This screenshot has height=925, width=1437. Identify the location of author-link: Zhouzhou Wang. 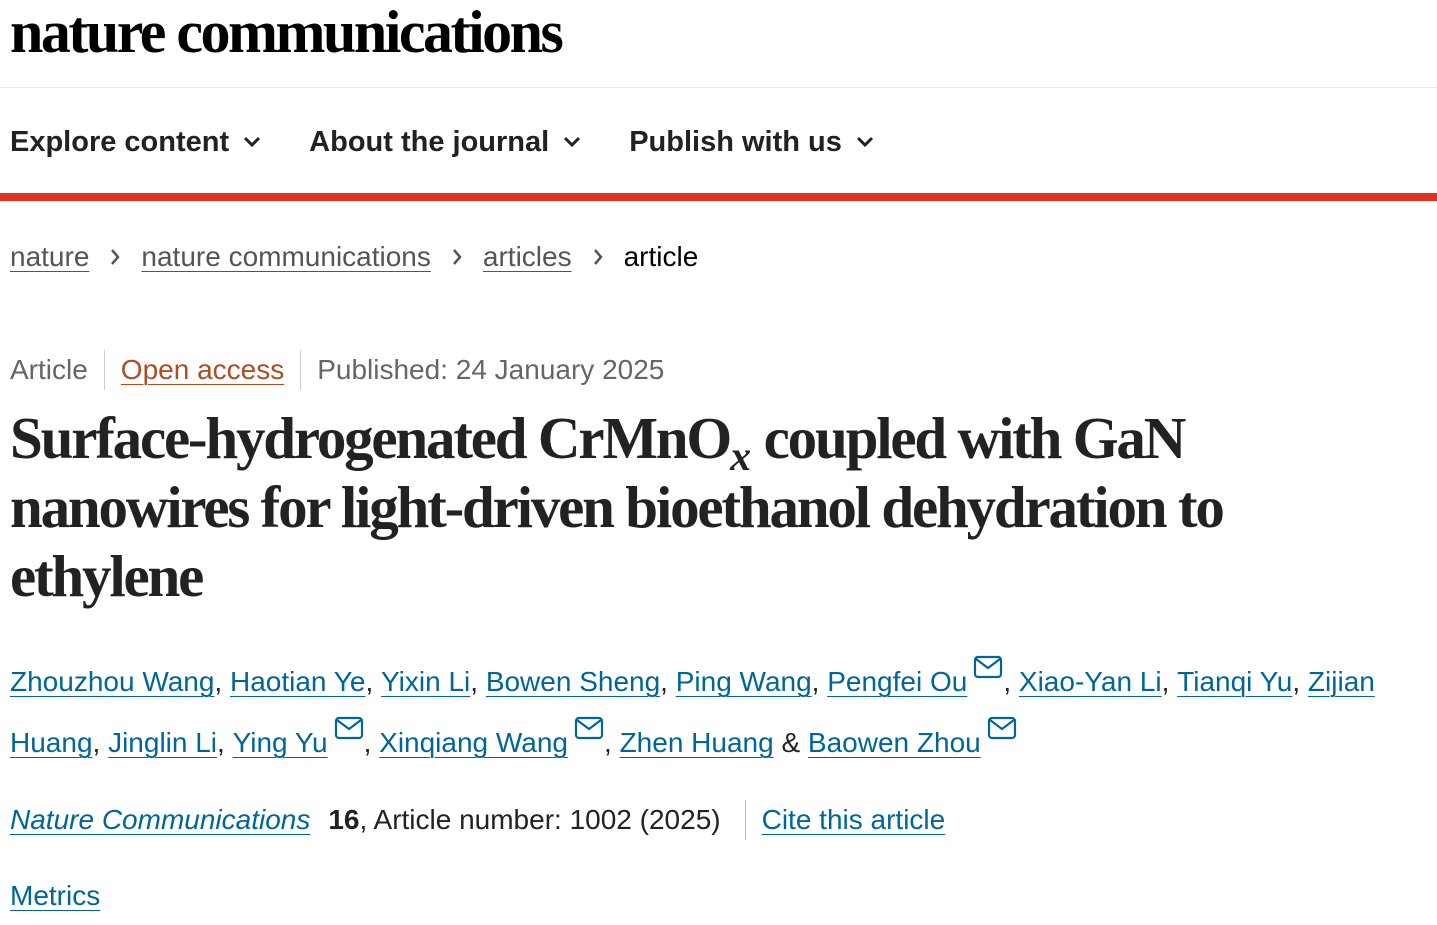
(112, 681).